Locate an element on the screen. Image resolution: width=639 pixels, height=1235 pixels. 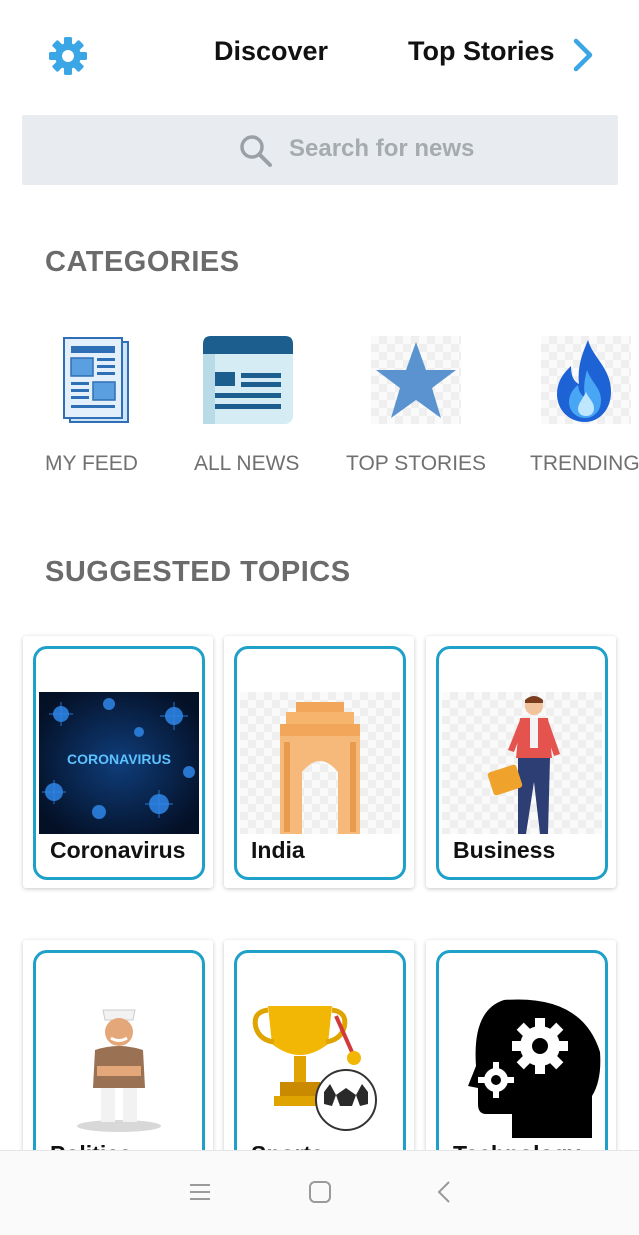
coronavirus-image: CORONAVIRUS is located at coordinates (119, 763).